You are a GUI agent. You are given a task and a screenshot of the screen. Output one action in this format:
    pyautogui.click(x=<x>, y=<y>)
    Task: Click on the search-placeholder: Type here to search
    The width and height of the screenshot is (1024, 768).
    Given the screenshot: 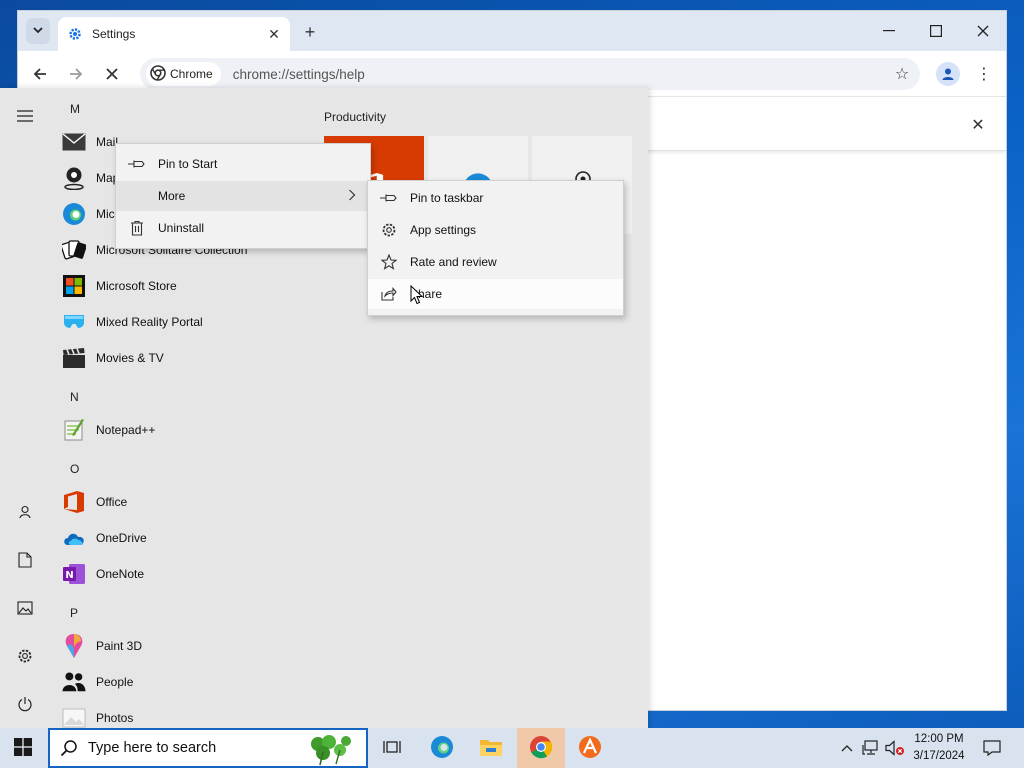 What is the action you would take?
    pyautogui.click(x=152, y=748)
    